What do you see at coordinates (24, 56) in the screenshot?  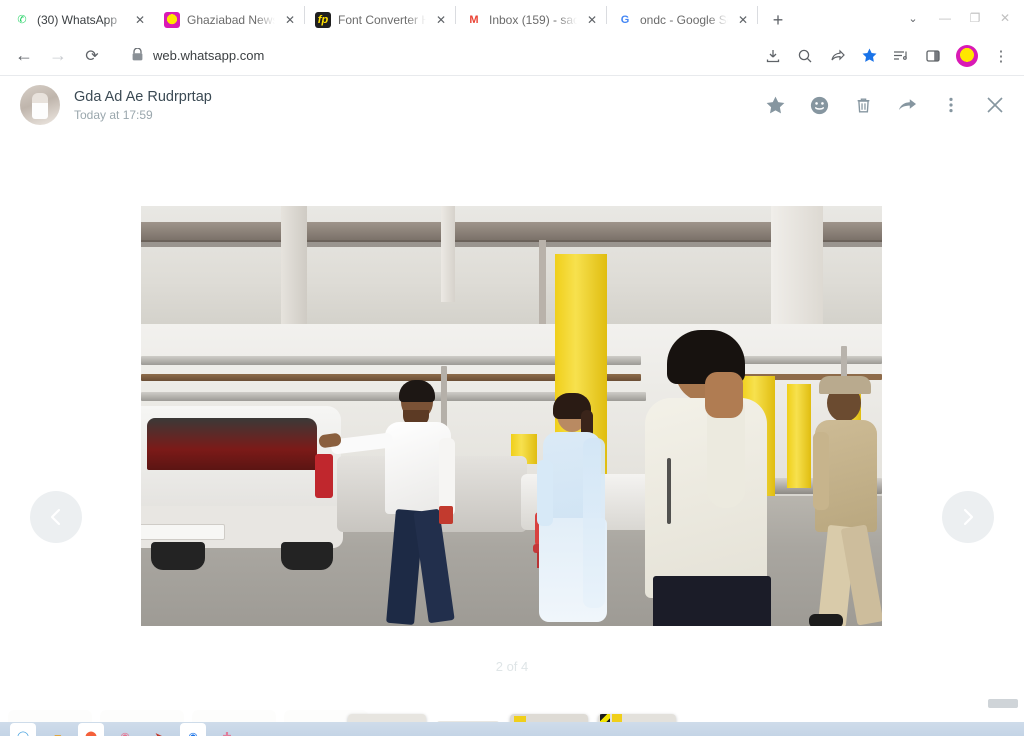 I see `back-button: ←` at bounding box center [24, 56].